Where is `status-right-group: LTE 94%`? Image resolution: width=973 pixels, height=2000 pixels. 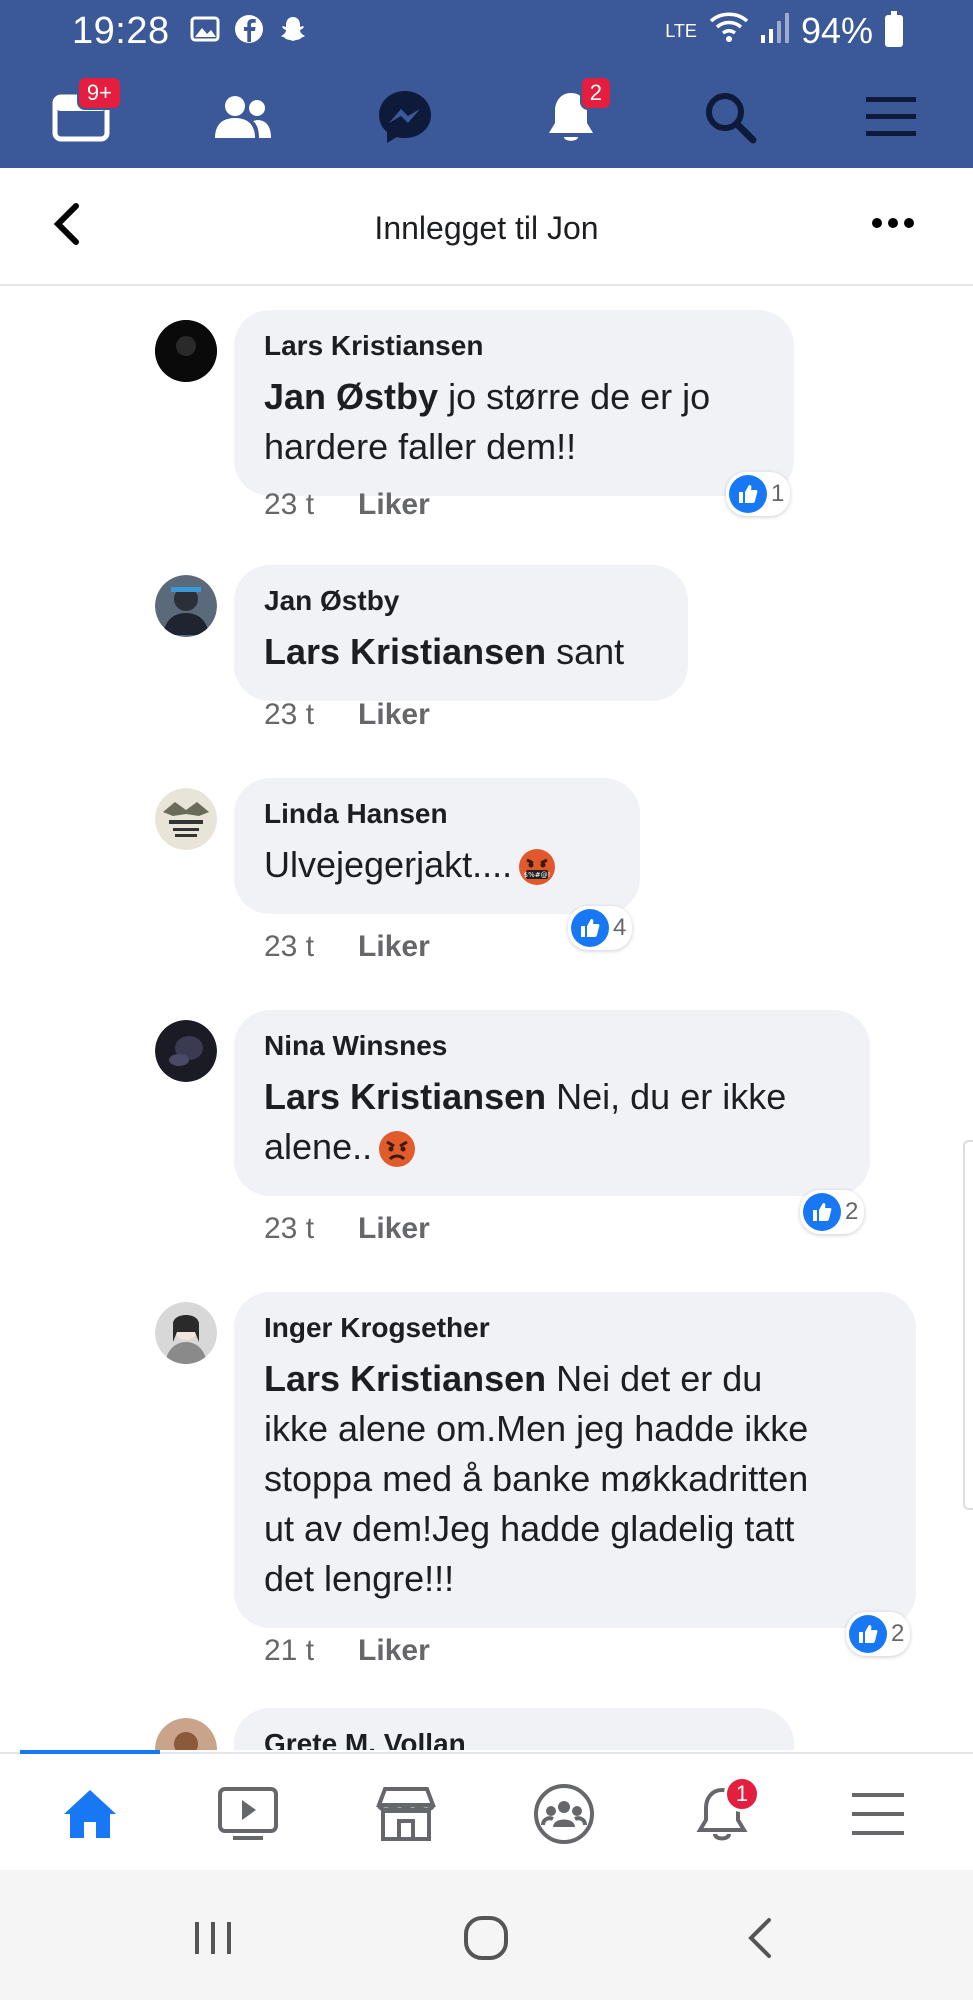
status-right-group: LTE 94% is located at coordinates (784, 31).